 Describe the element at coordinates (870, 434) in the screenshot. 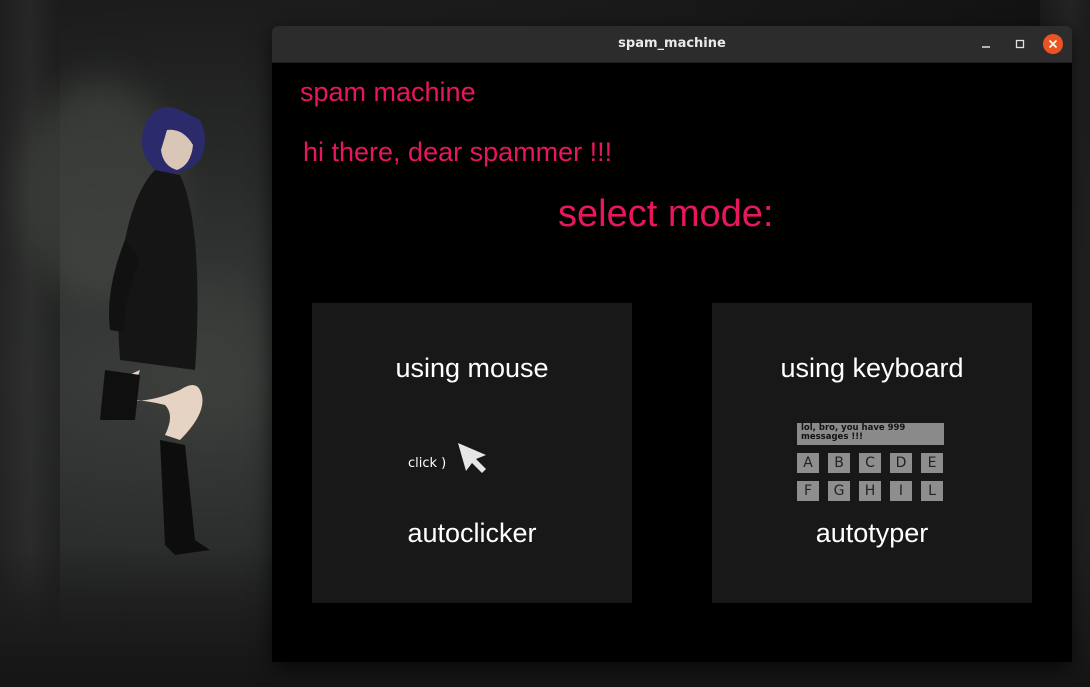

I see `message-preview: lol, bro, you have 999 messages !!!` at that location.